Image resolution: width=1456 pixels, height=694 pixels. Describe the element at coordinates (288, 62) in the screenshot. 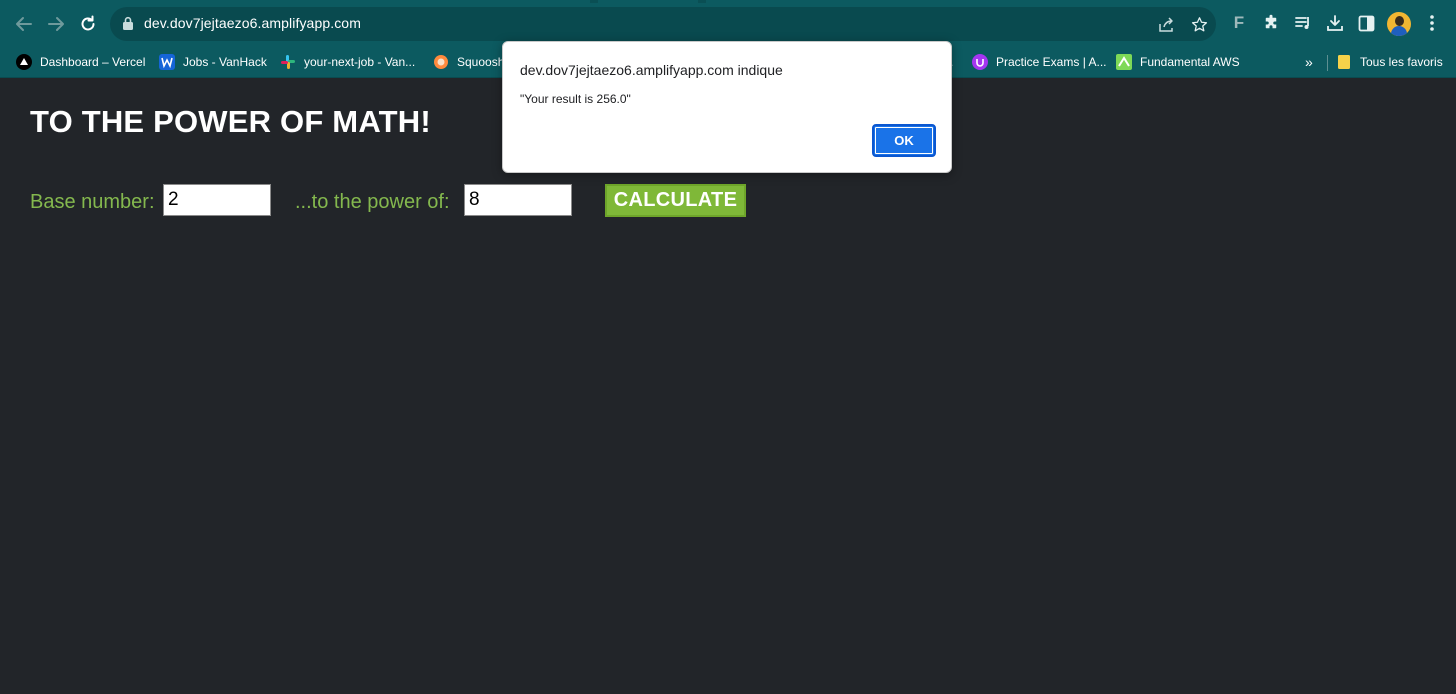

I see `slack-icon` at that location.